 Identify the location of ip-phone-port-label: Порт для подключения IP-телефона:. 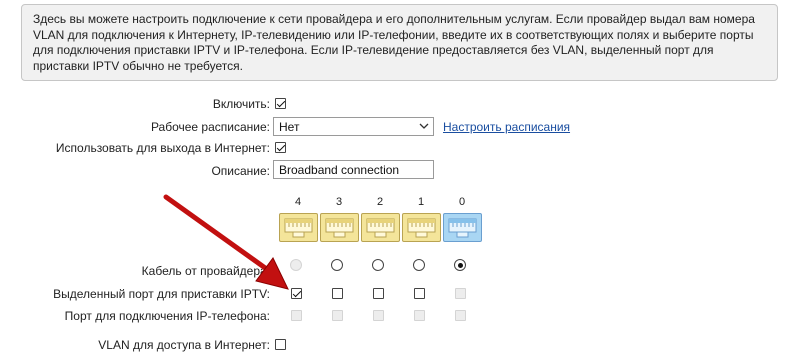
(167, 316).